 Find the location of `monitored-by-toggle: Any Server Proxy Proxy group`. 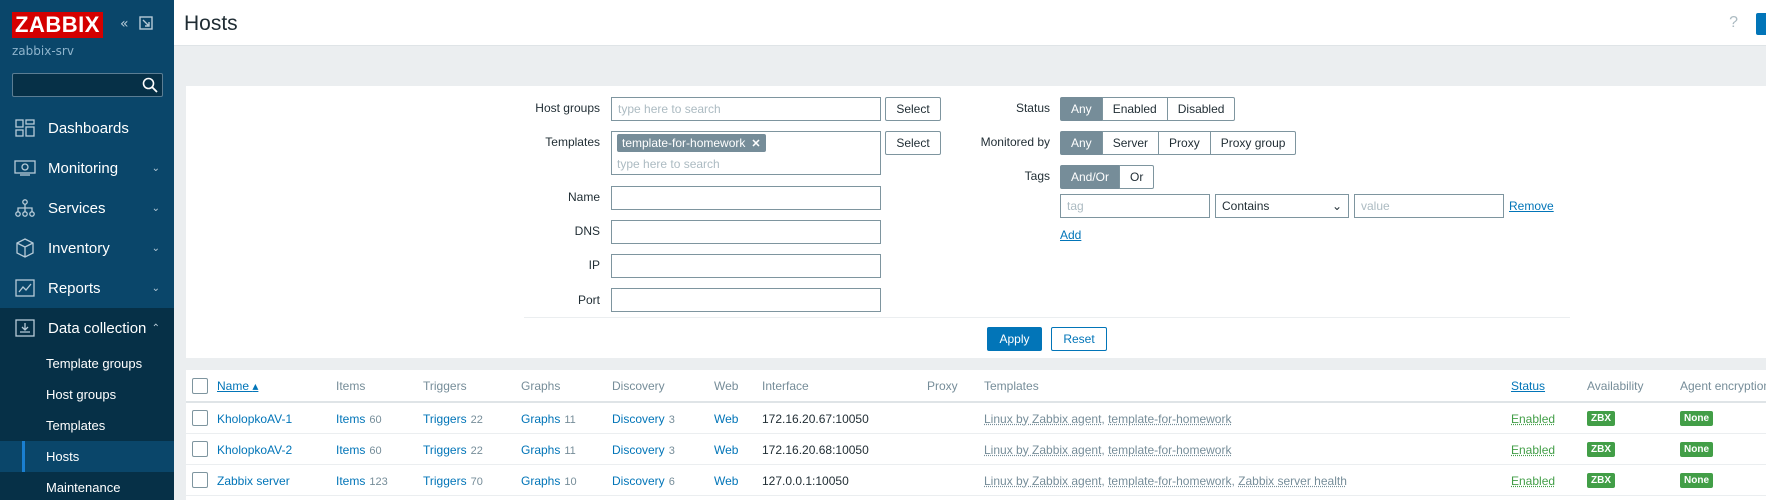

monitored-by-toggle: Any Server Proxy Proxy group is located at coordinates (1178, 143).